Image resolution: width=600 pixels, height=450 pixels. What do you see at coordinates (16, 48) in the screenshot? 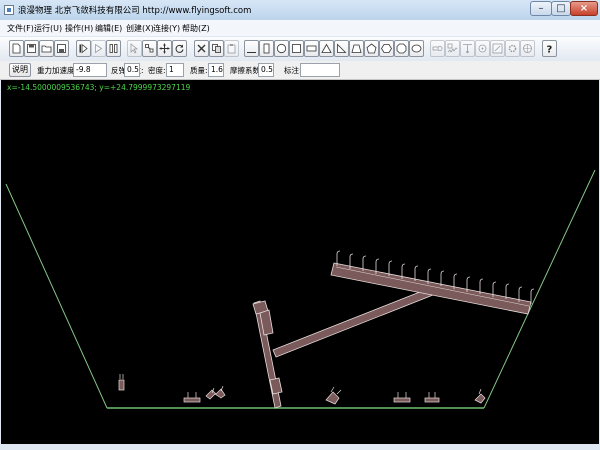
I see `new-icon` at bounding box center [16, 48].